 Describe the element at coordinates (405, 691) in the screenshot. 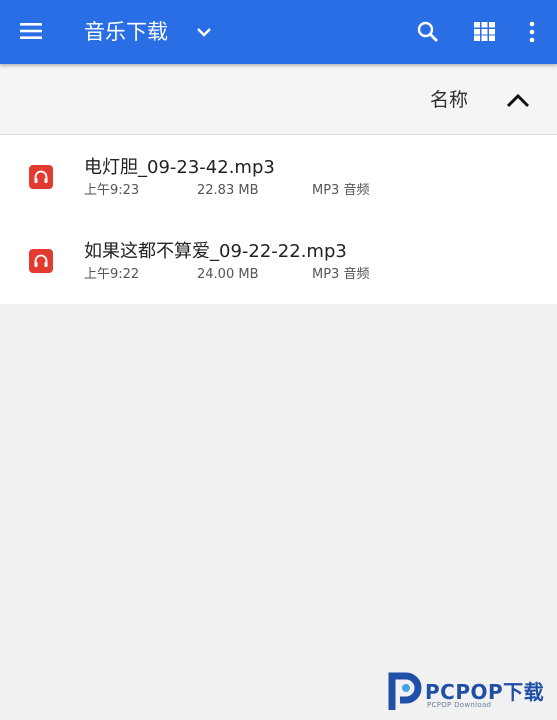

I see `pcpop-logo-icon` at that location.